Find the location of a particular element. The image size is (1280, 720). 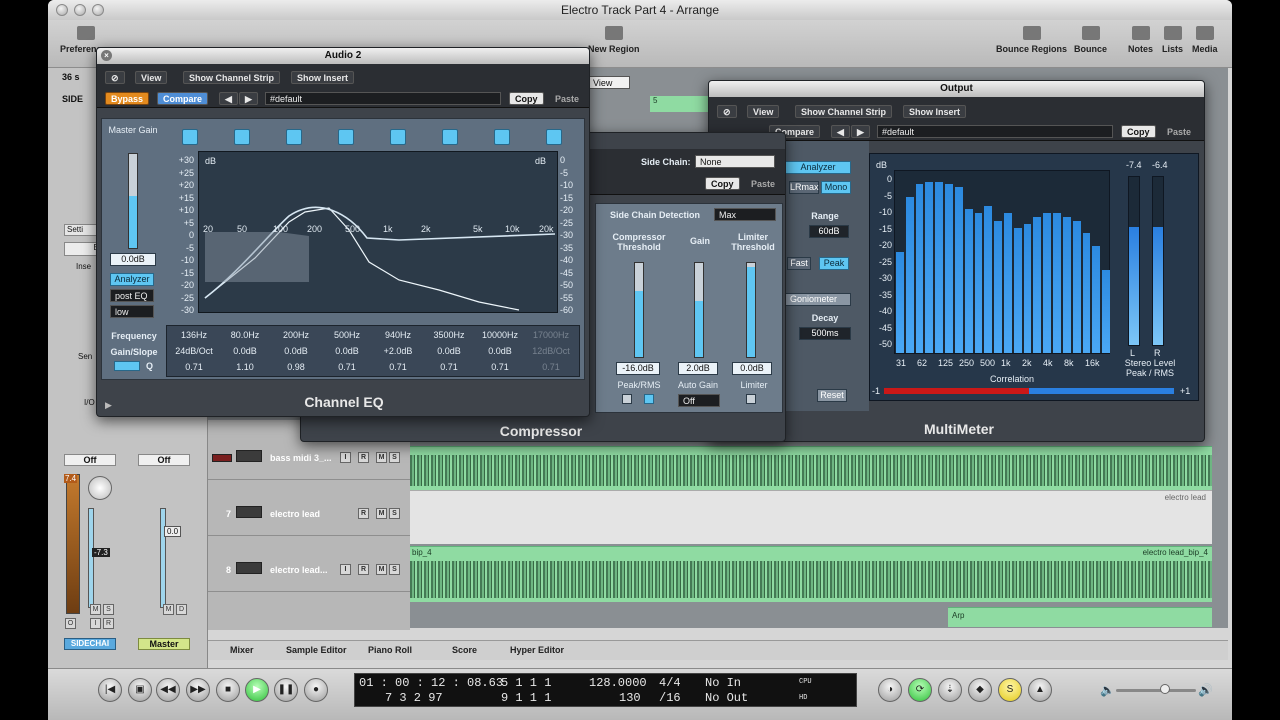

limiter-toggle is located at coordinates (751, 399).